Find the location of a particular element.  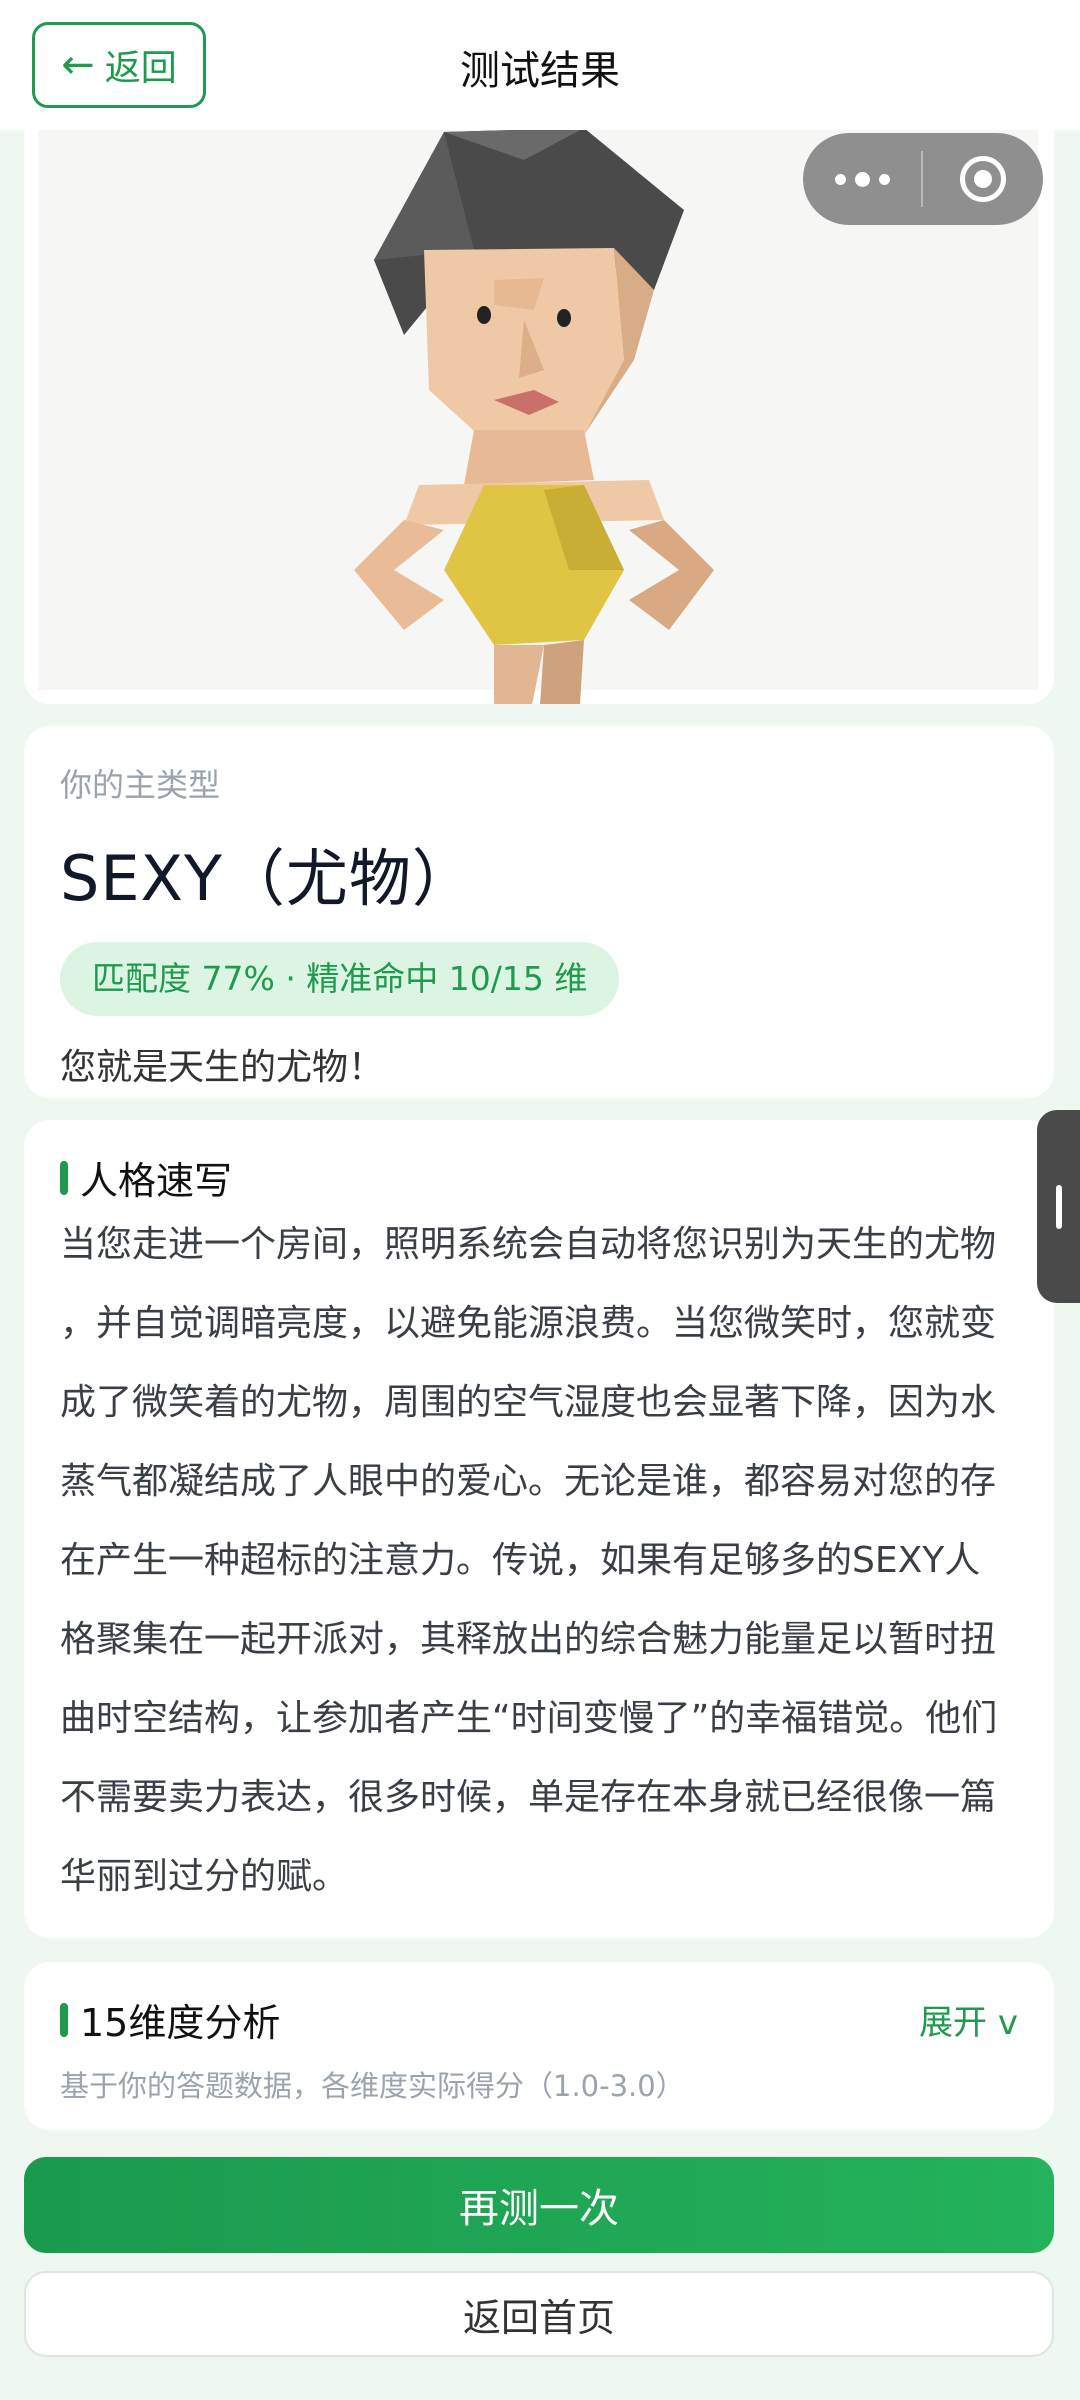

sketch-line: 不需要卖力表达，很多时候，单是存在本身就已经很像一篇 is located at coordinates (528, 1797).